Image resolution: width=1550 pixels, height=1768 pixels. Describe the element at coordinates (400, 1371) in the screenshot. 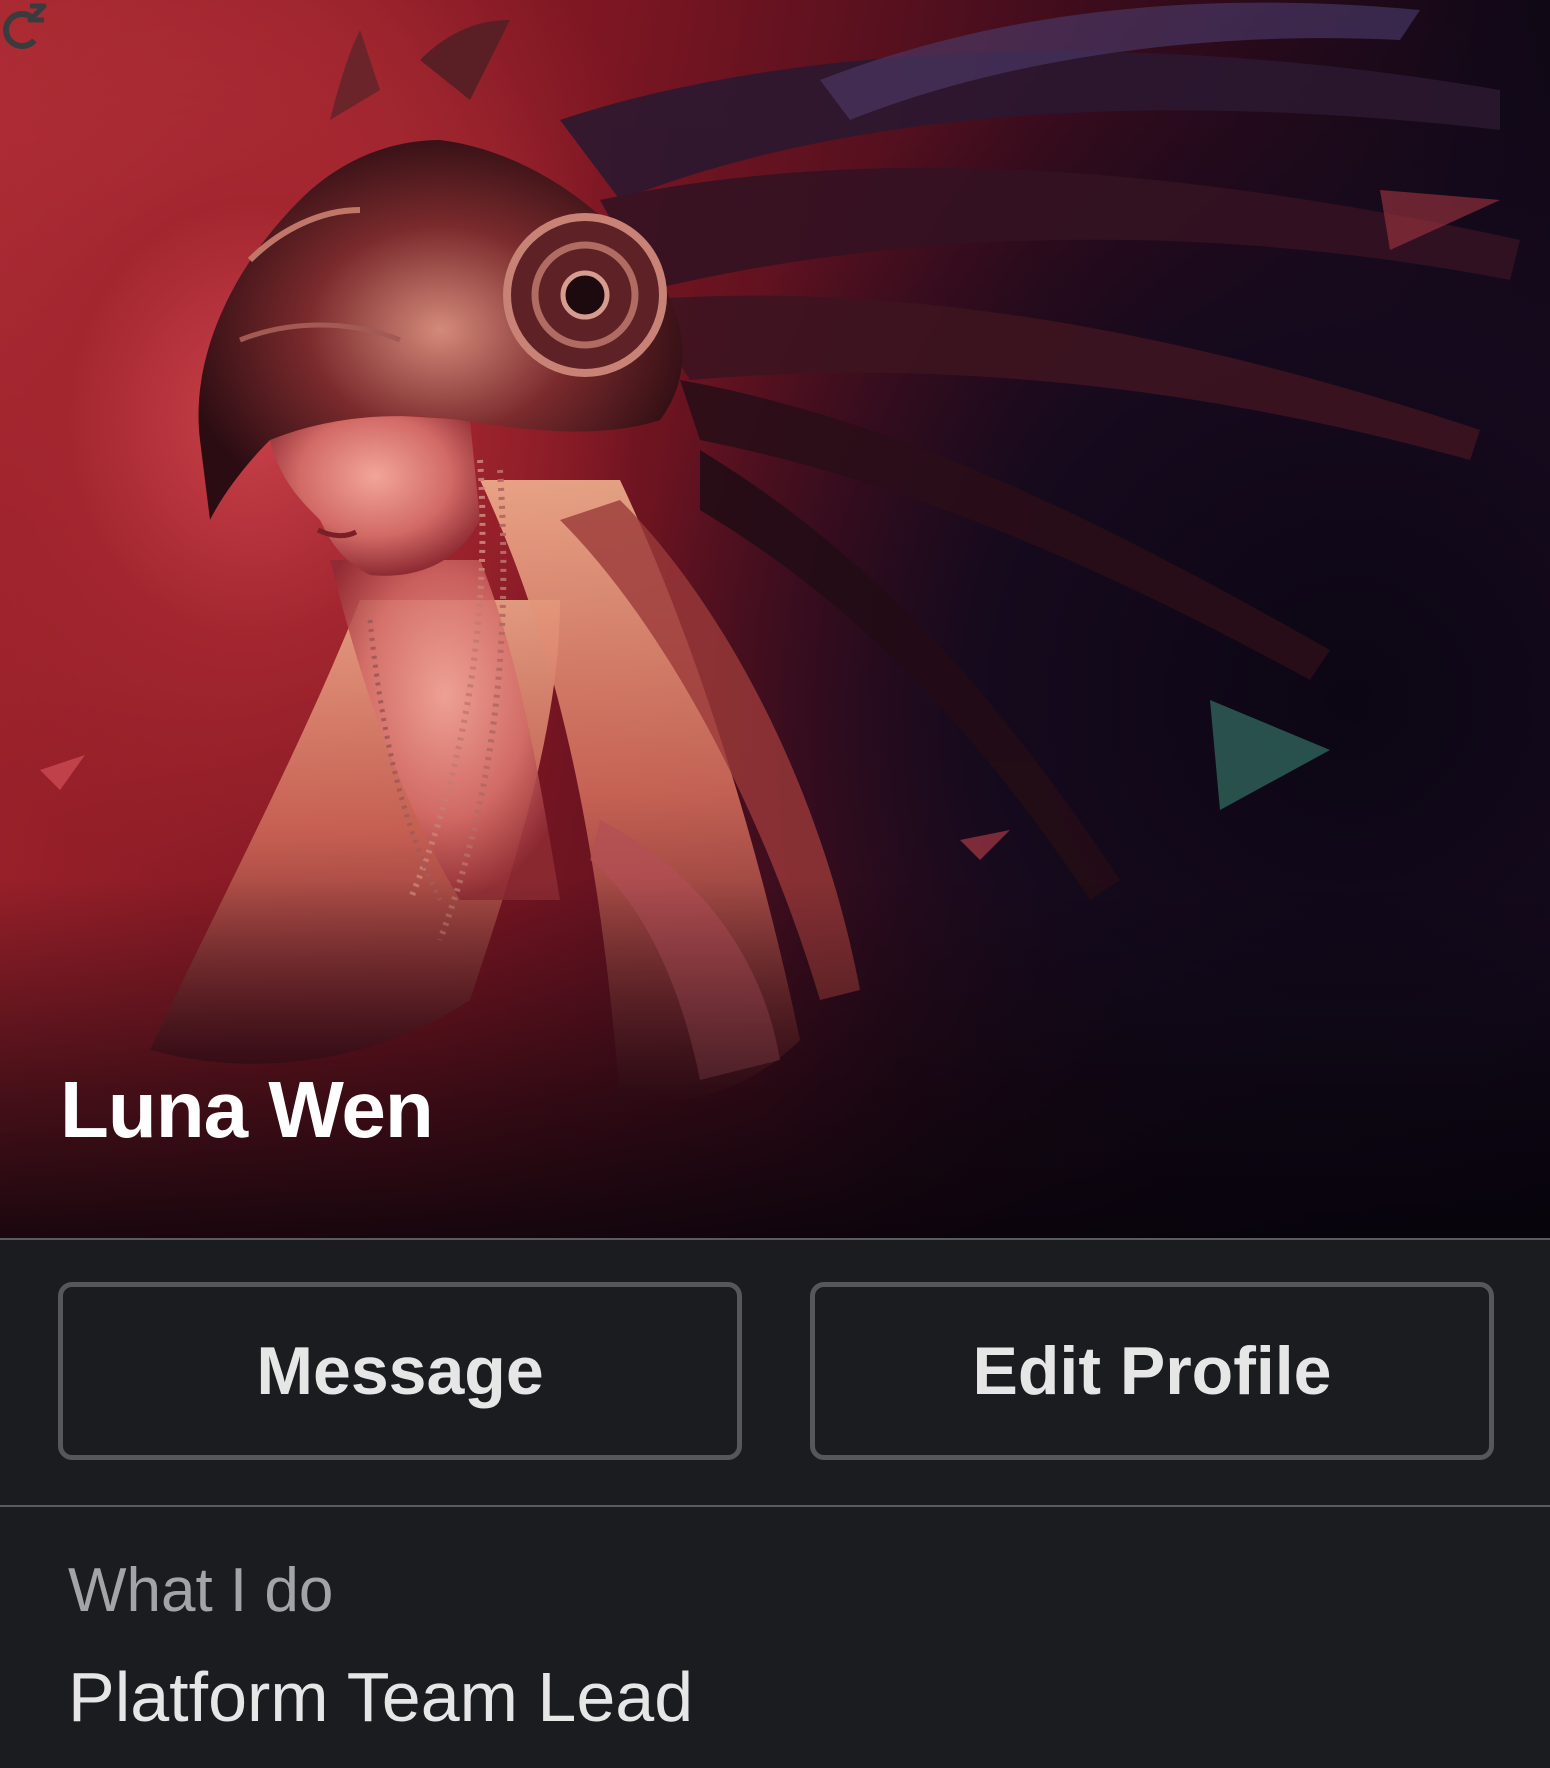

I see `message-button: Message` at that location.